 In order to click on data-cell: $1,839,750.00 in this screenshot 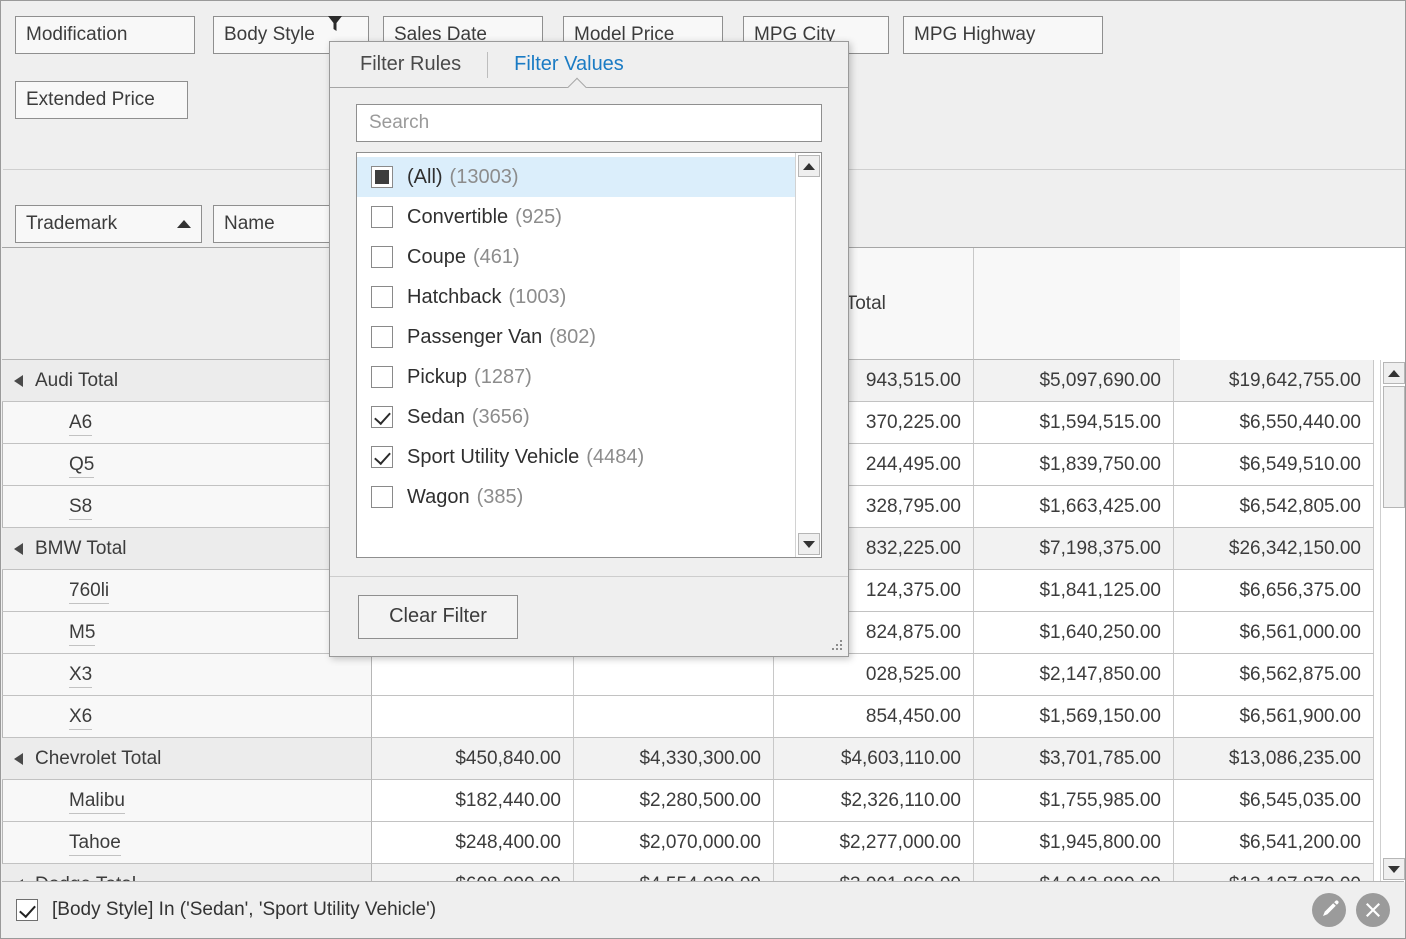, I will do `click(1074, 465)`.